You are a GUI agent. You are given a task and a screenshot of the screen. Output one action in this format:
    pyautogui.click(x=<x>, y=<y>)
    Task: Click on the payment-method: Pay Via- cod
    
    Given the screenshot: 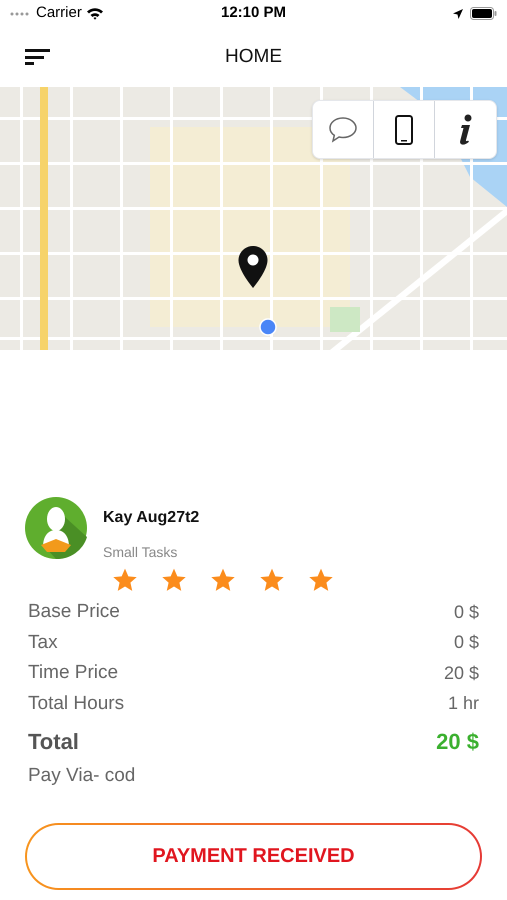 What is the action you would take?
    pyautogui.click(x=82, y=776)
    